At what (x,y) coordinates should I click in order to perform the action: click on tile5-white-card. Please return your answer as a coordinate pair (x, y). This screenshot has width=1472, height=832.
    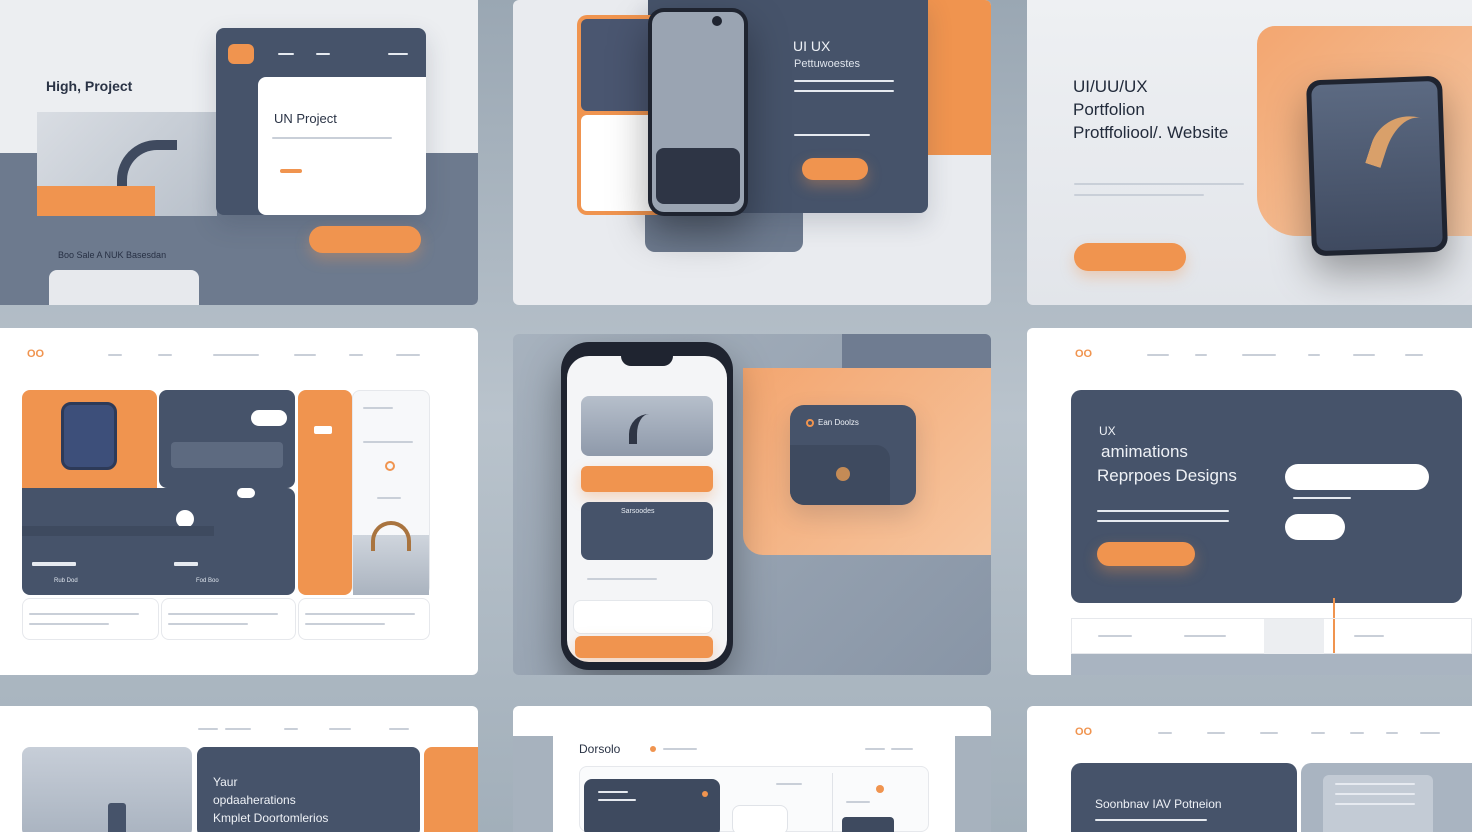
    Looking at the image, I should click on (643, 617).